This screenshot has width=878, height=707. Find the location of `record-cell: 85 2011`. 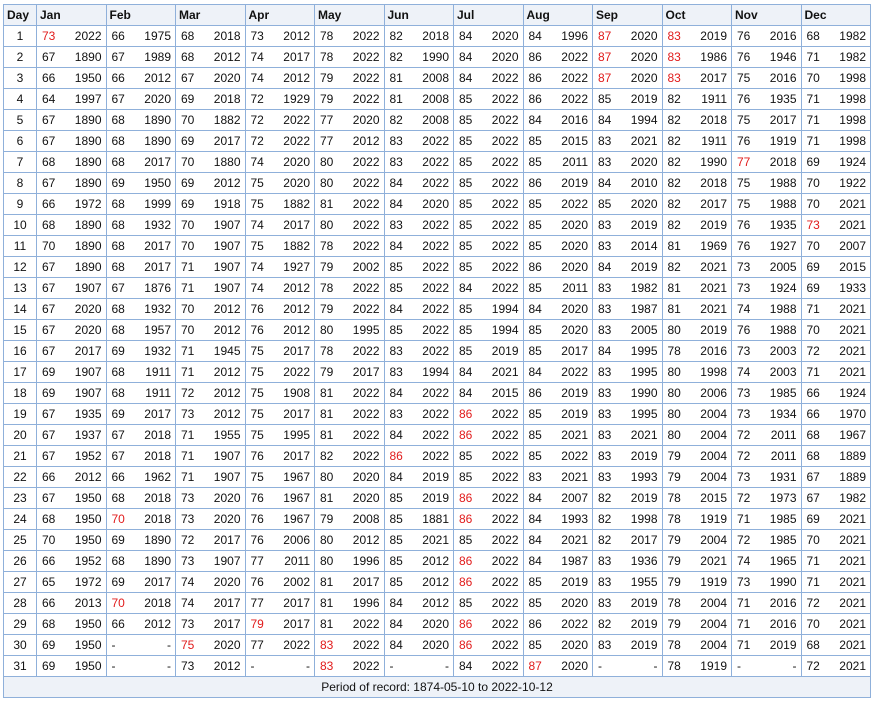

record-cell: 85 2011 is located at coordinates (557, 162).